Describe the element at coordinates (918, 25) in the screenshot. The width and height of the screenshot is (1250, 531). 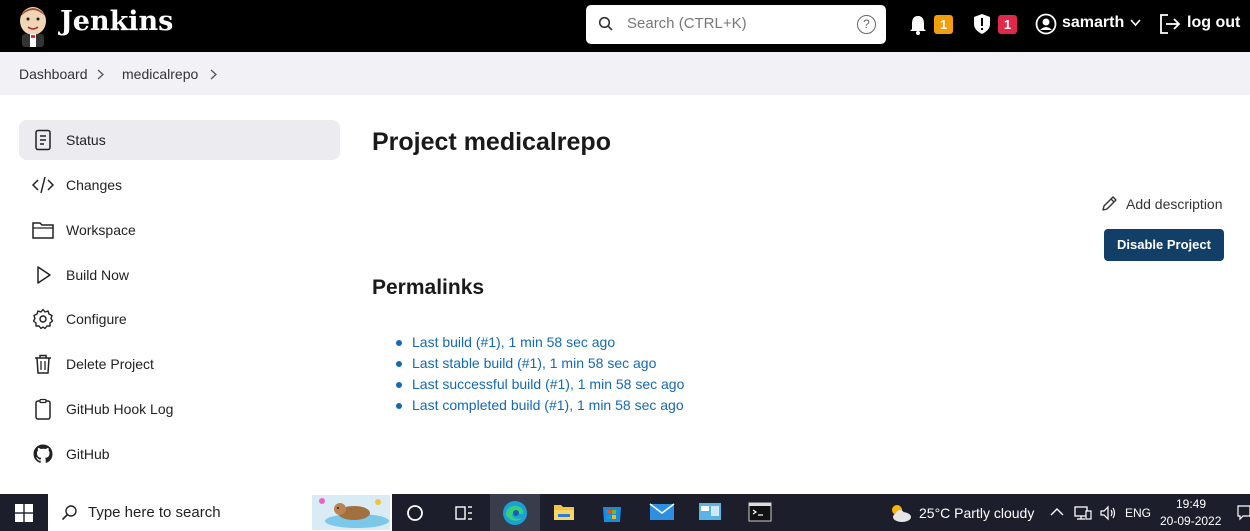
I see `bell-icon` at that location.